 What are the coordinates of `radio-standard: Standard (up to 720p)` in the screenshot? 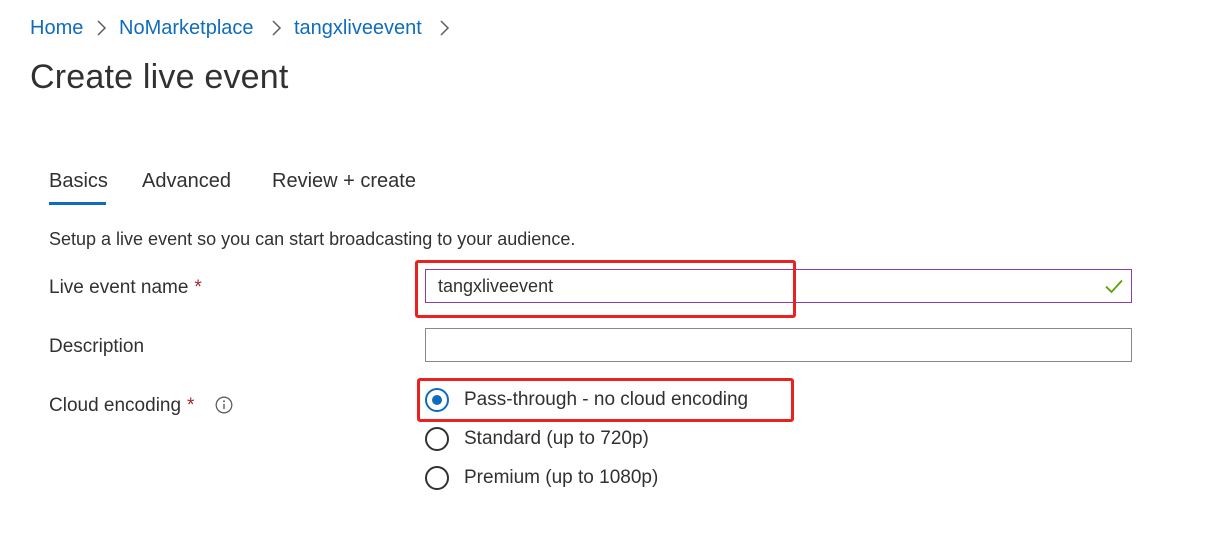 It's located at (545, 440).